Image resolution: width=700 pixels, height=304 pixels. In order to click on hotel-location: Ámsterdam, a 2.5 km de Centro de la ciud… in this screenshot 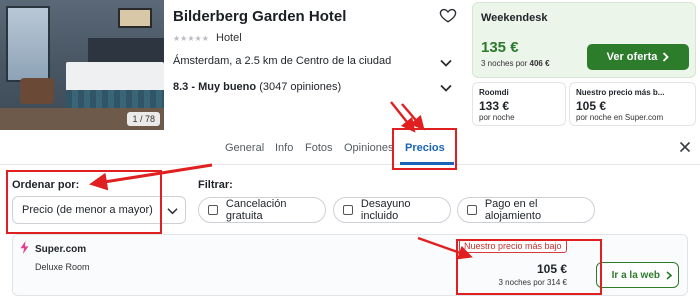, I will do `click(282, 61)`.